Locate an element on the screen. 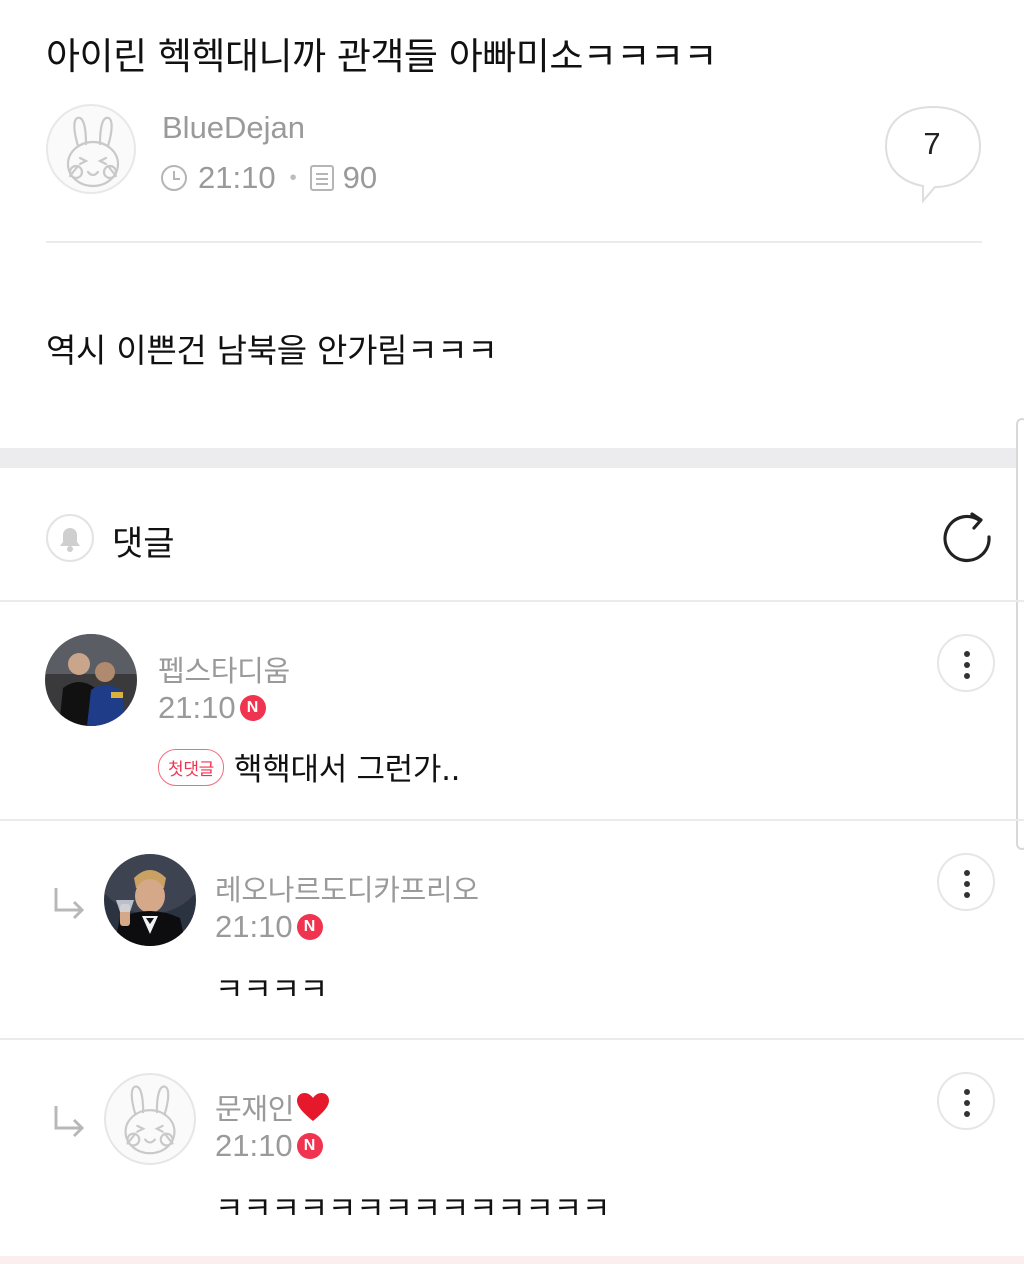 This screenshot has width=1024, height=1264. comments-header-divider is located at coordinates (512, 601).